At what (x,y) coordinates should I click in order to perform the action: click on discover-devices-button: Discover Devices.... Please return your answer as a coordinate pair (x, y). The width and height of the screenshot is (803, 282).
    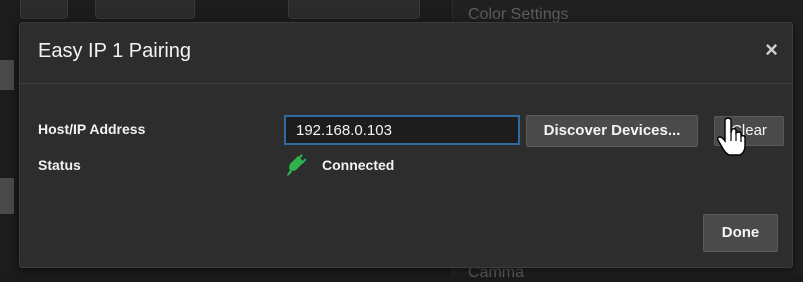
    Looking at the image, I should click on (612, 131).